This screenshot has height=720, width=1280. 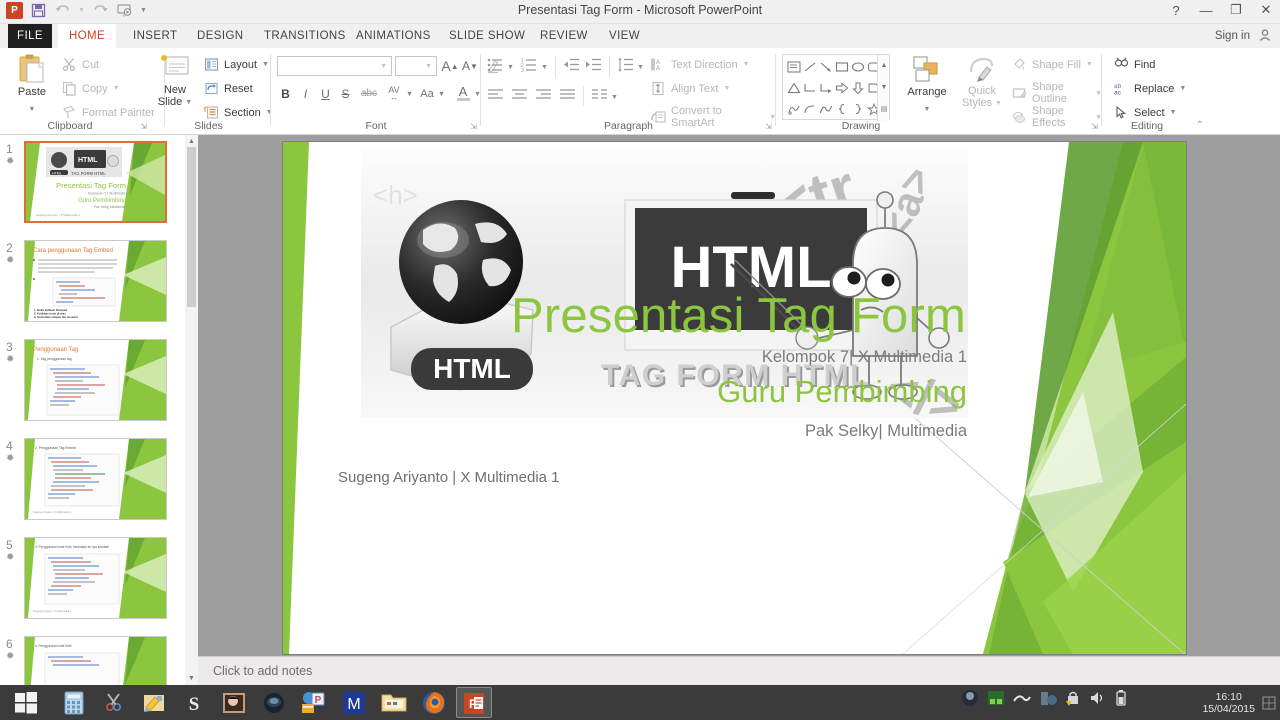 What do you see at coordinates (825, 108) in the screenshot?
I see `shape-curve-icon` at bounding box center [825, 108].